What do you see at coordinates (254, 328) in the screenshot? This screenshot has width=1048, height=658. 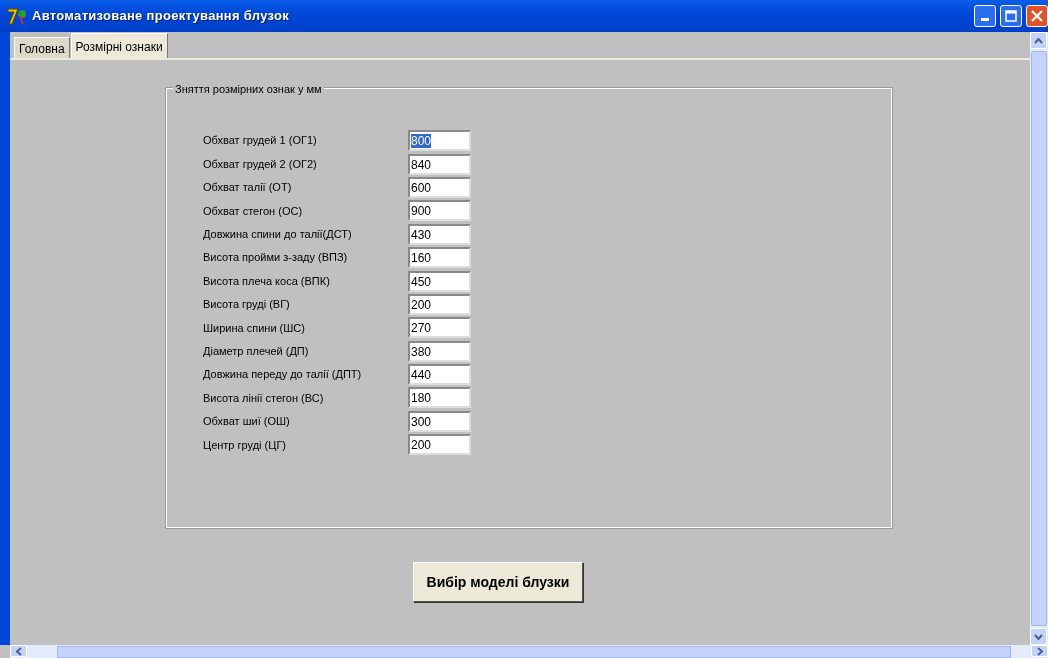 I see `field-label: Ширина спини (ШС)` at bounding box center [254, 328].